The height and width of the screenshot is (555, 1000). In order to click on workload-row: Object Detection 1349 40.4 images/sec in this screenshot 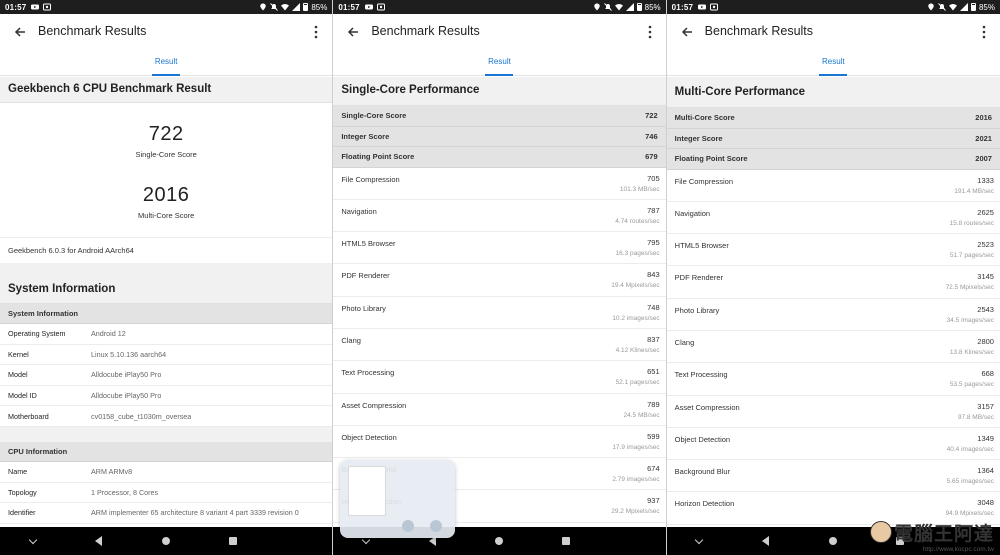, I will do `click(833, 444)`.